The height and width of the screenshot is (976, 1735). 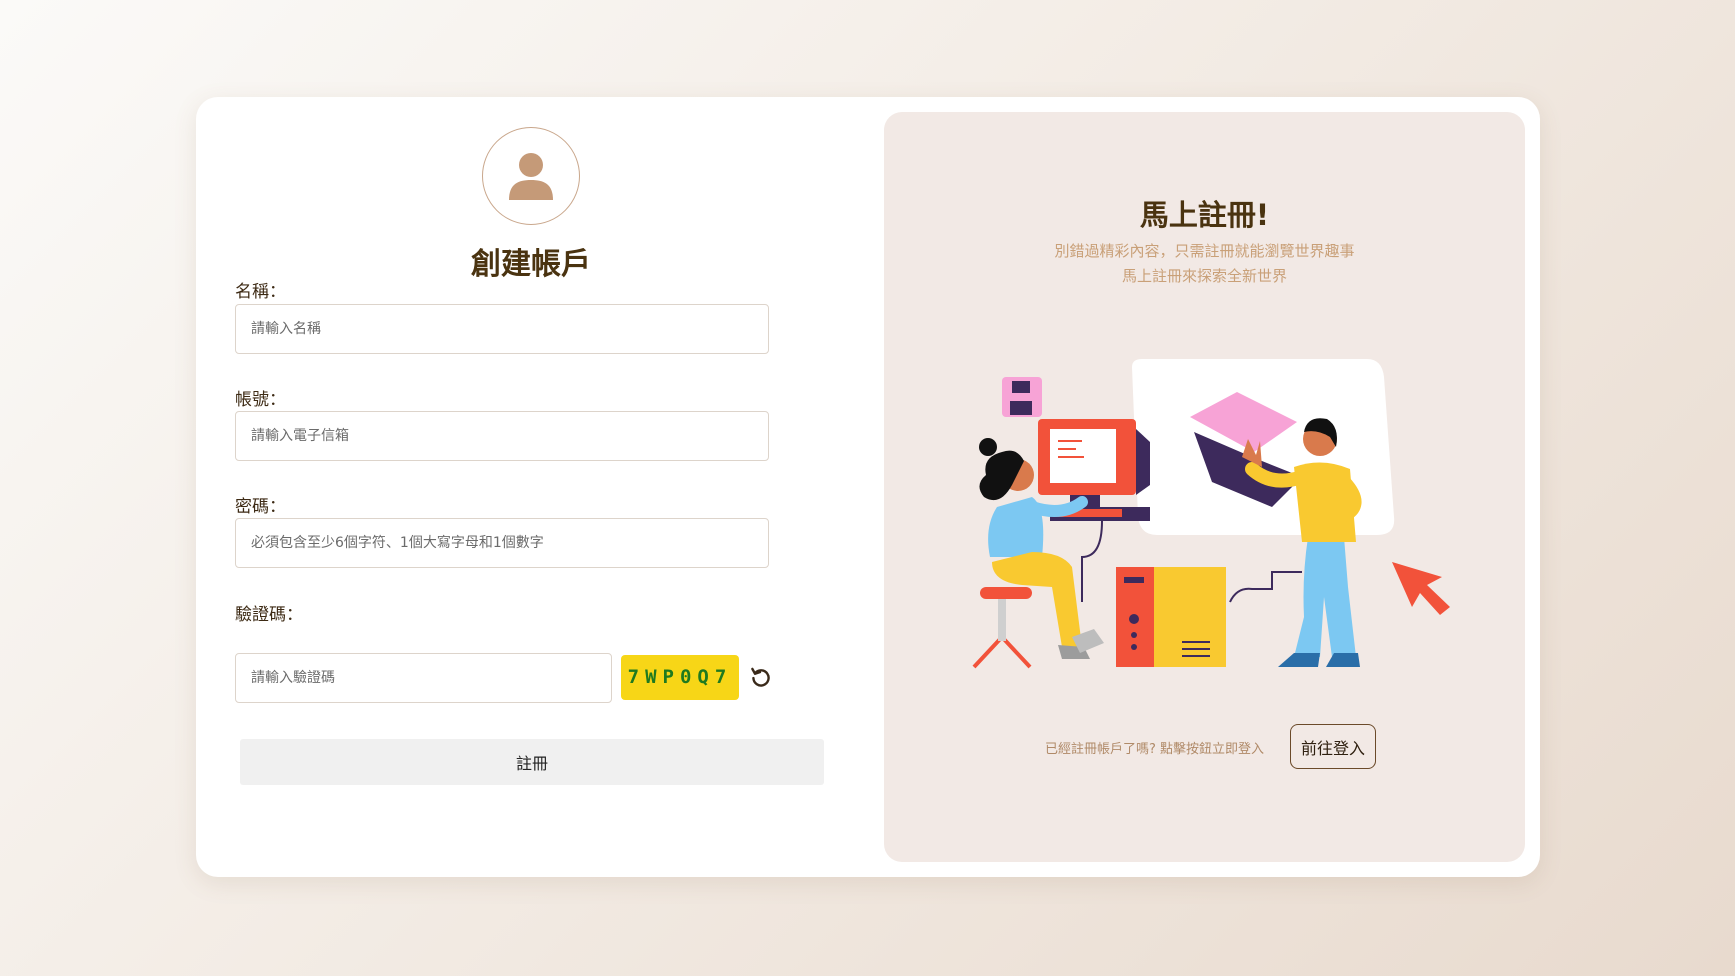 I want to click on login-prompt-row: 已經註冊帳戶了嗎? 點擊按鈕立即登入 前往登入, so click(x=1204, y=747).